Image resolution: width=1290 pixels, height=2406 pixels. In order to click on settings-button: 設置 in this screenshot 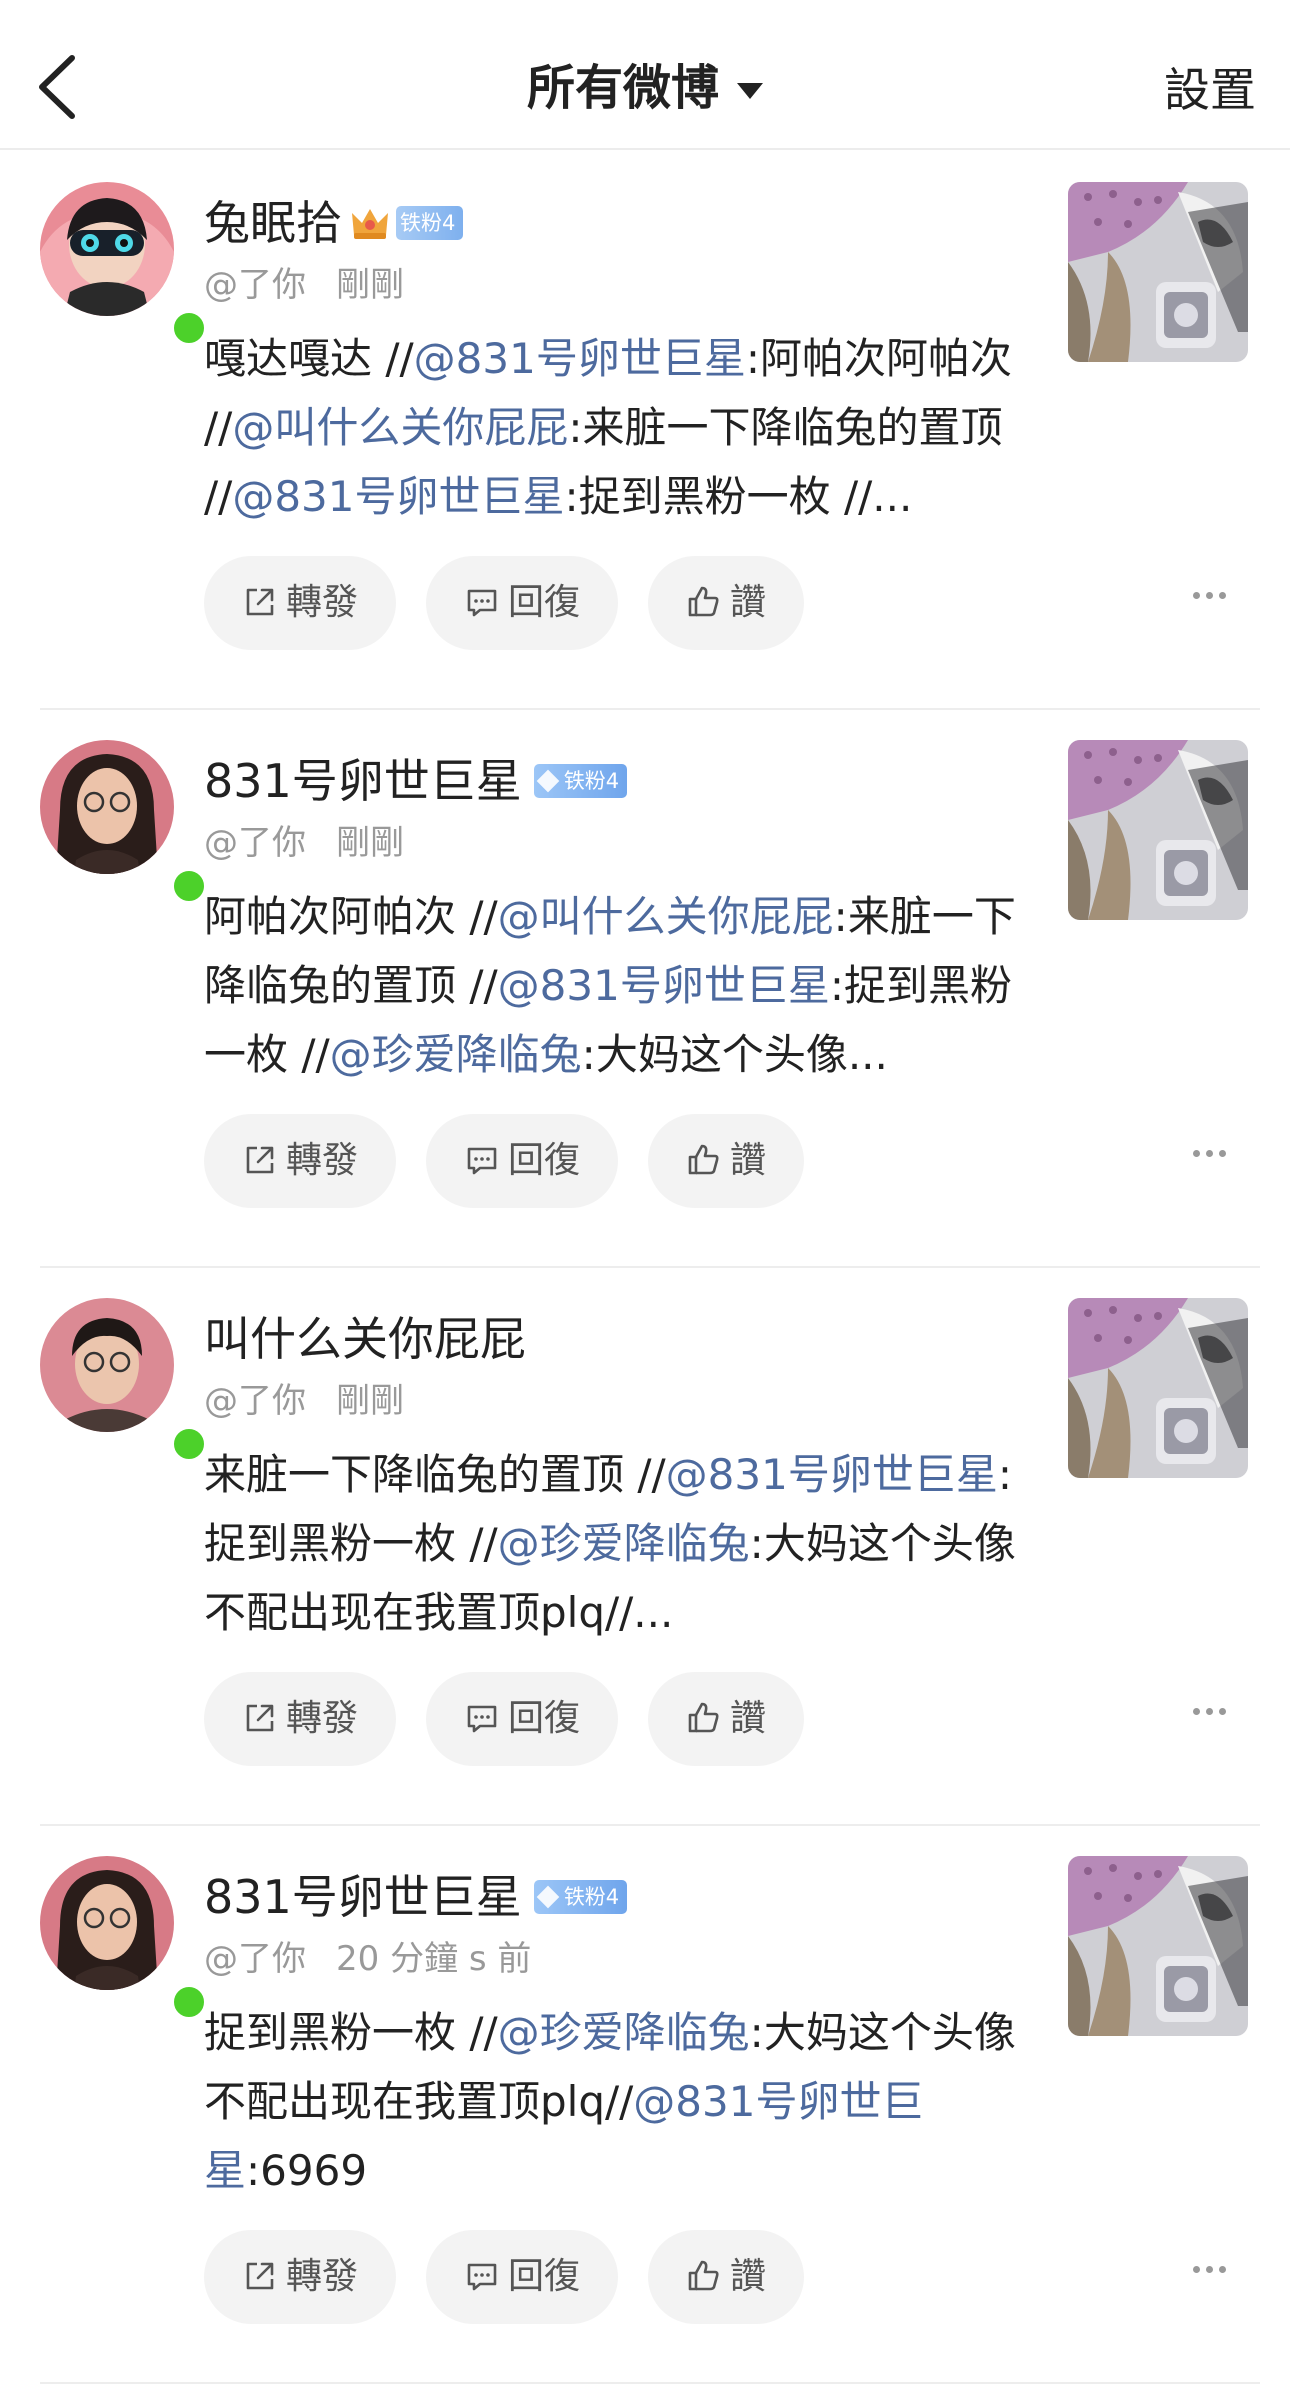, I will do `click(1210, 90)`.